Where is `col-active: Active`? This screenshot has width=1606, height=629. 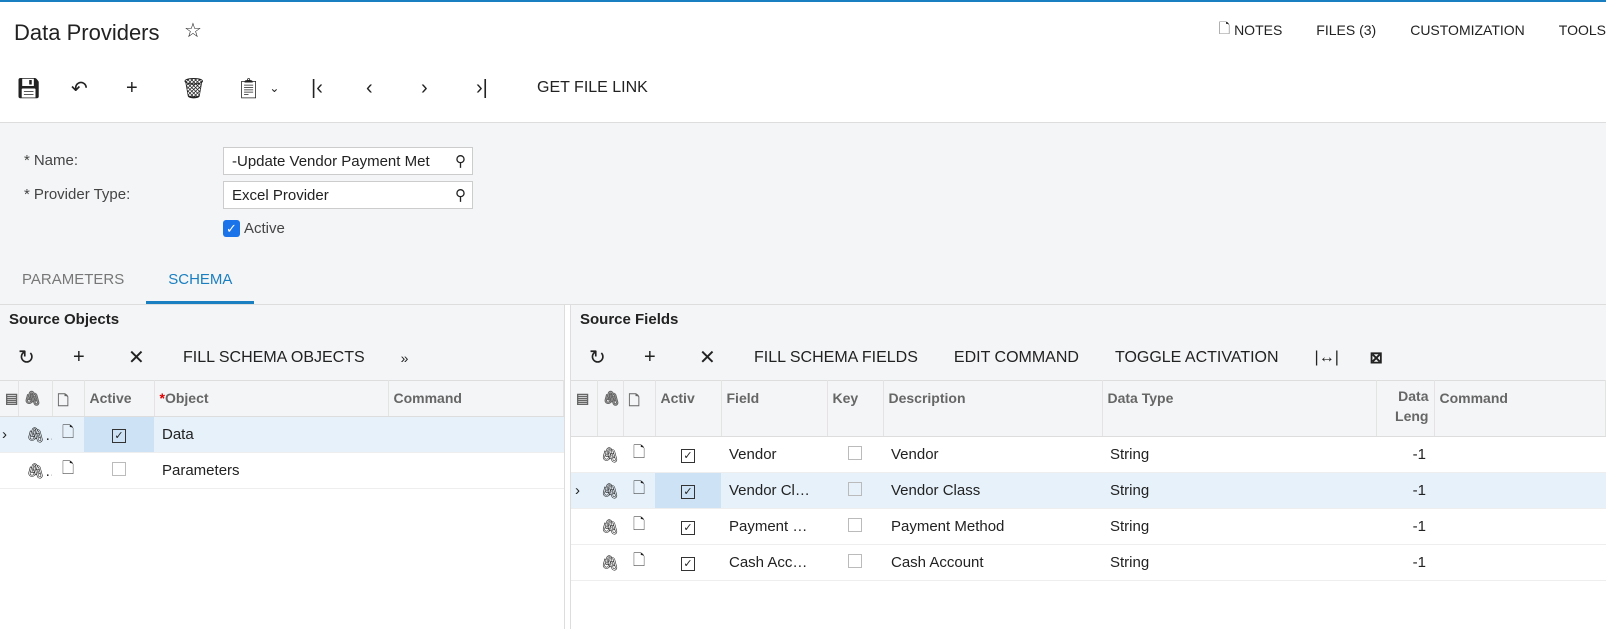
col-active: Active is located at coordinates (119, 398).